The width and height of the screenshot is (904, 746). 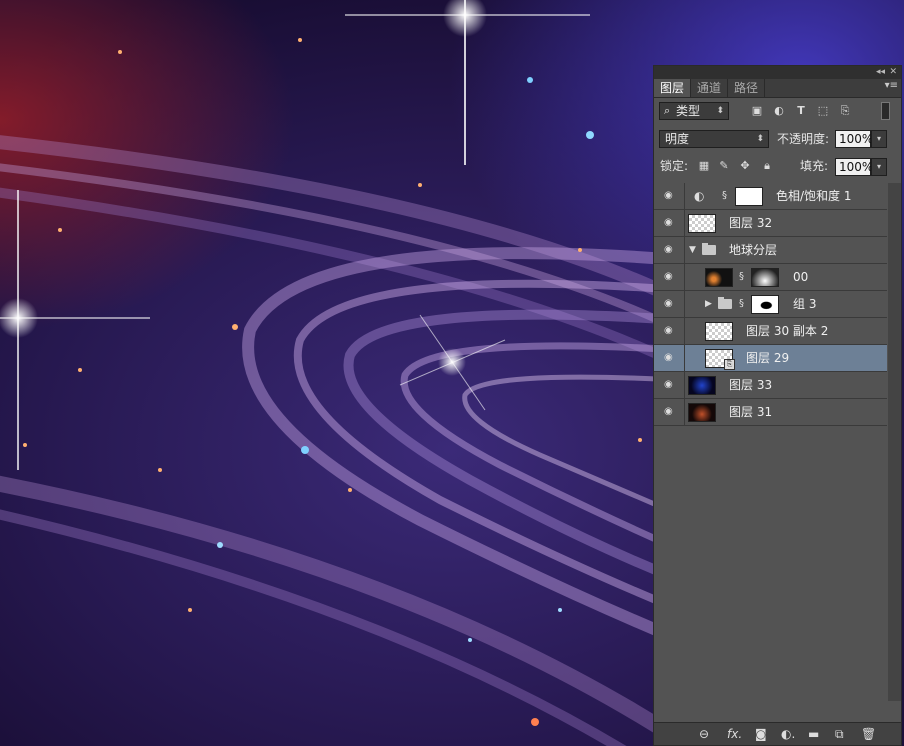 I want to click on new-layer-icon: ⧉, so click(x=839, y=734).